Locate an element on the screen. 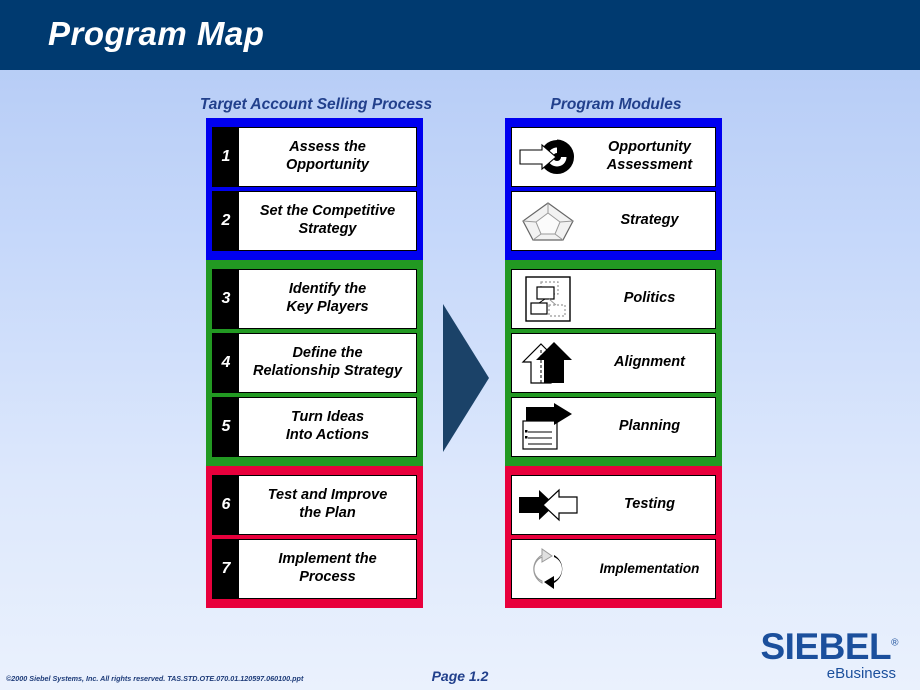 This screenshot has width=920, height=690. module-group-red: Testing Implementation is located at coordinates (613, 537).